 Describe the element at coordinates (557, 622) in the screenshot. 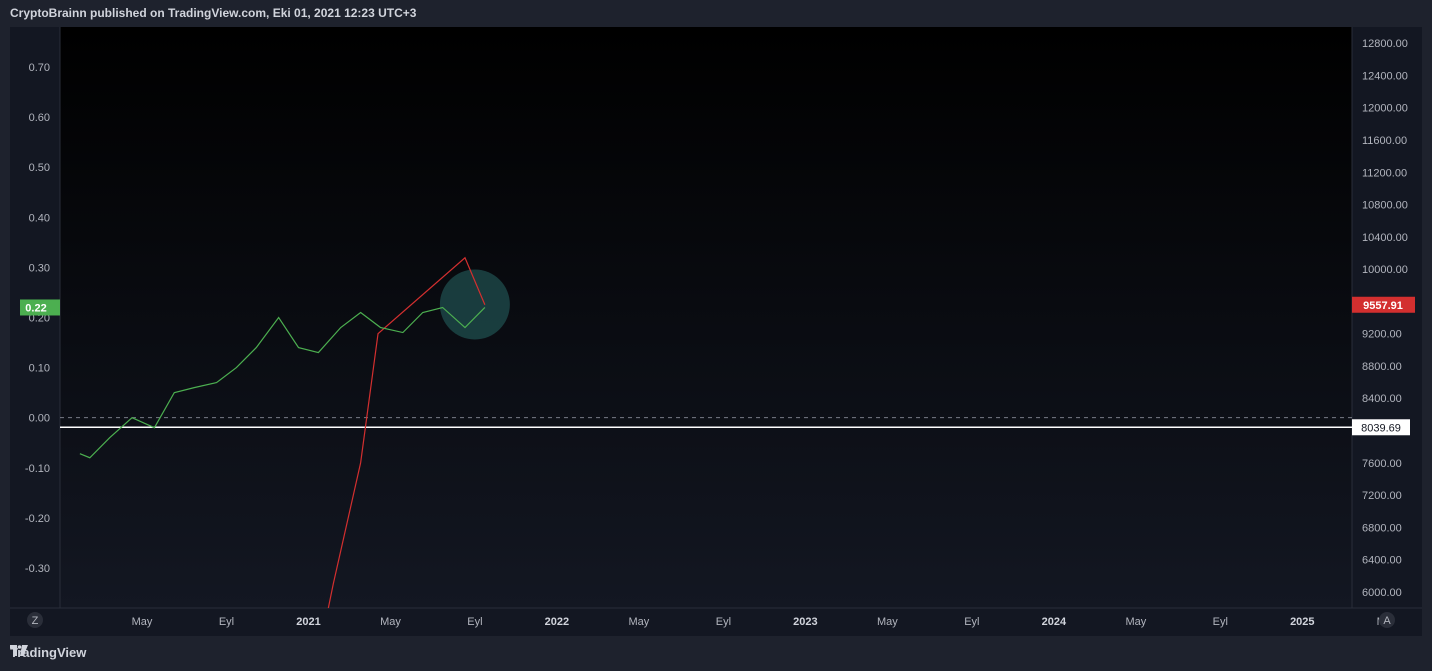

I see `x-axis-tick: 2022` at that location.